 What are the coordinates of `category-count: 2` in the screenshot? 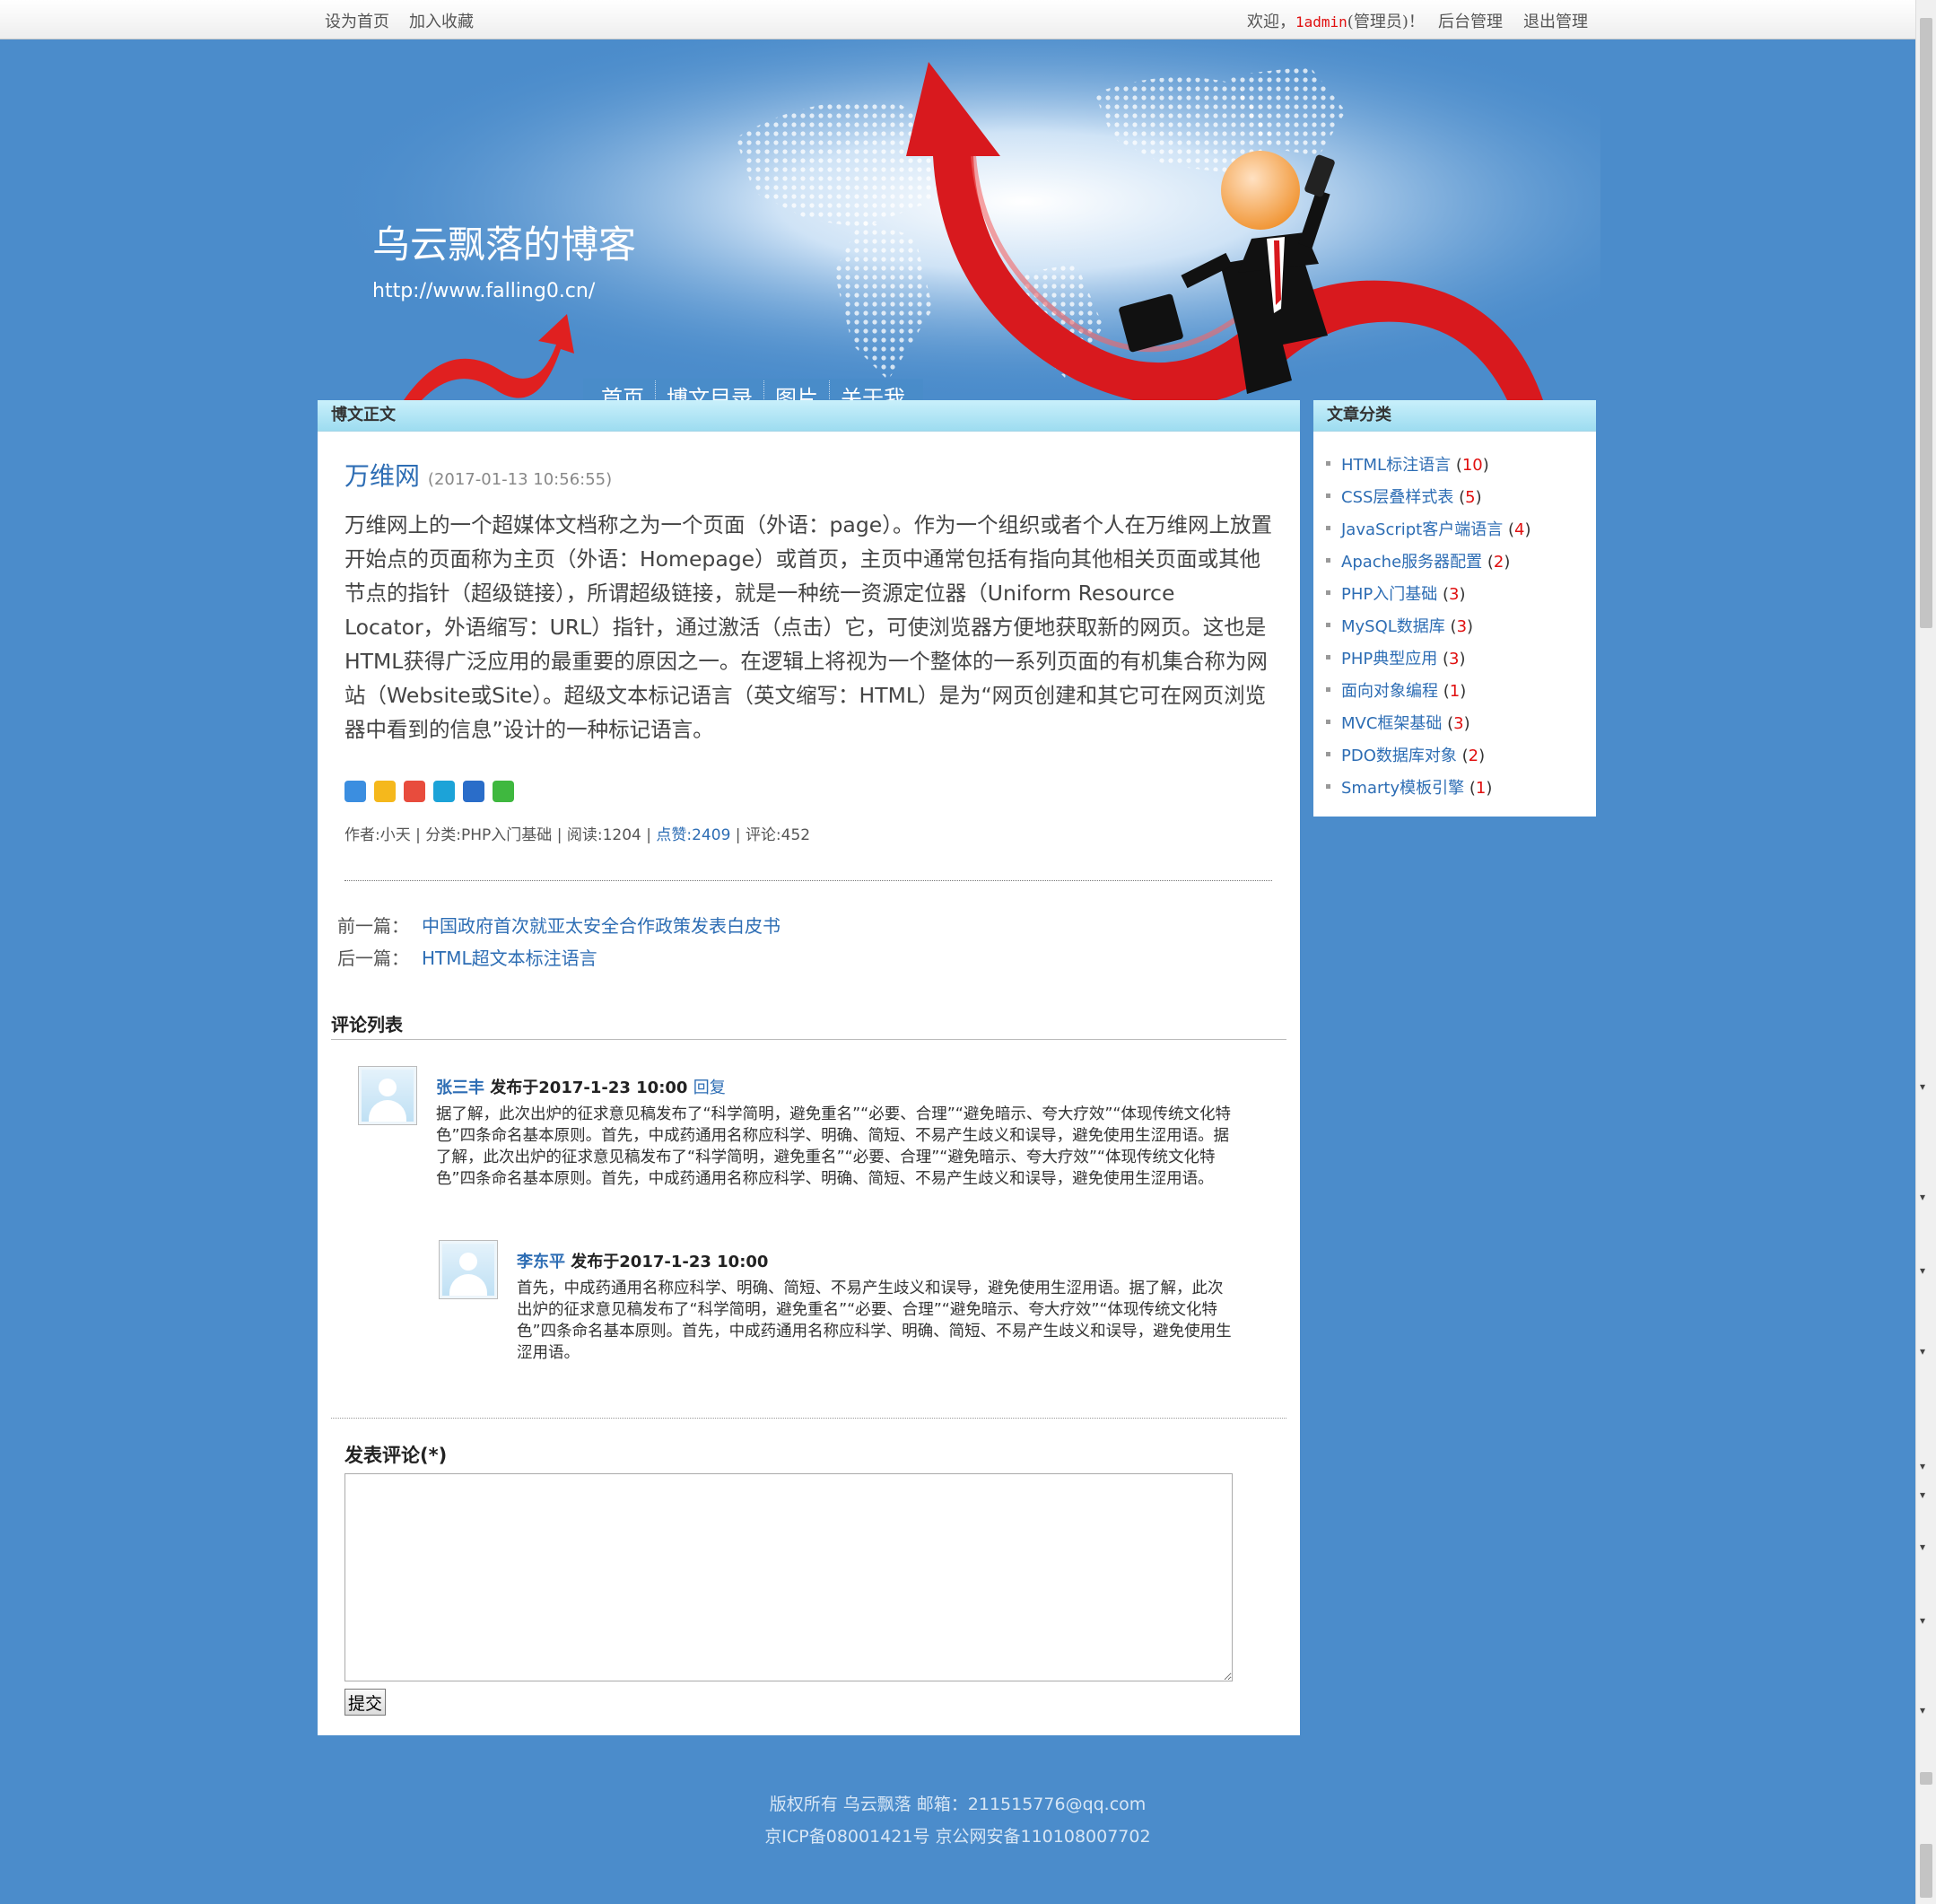 It's located at (1498, 562).